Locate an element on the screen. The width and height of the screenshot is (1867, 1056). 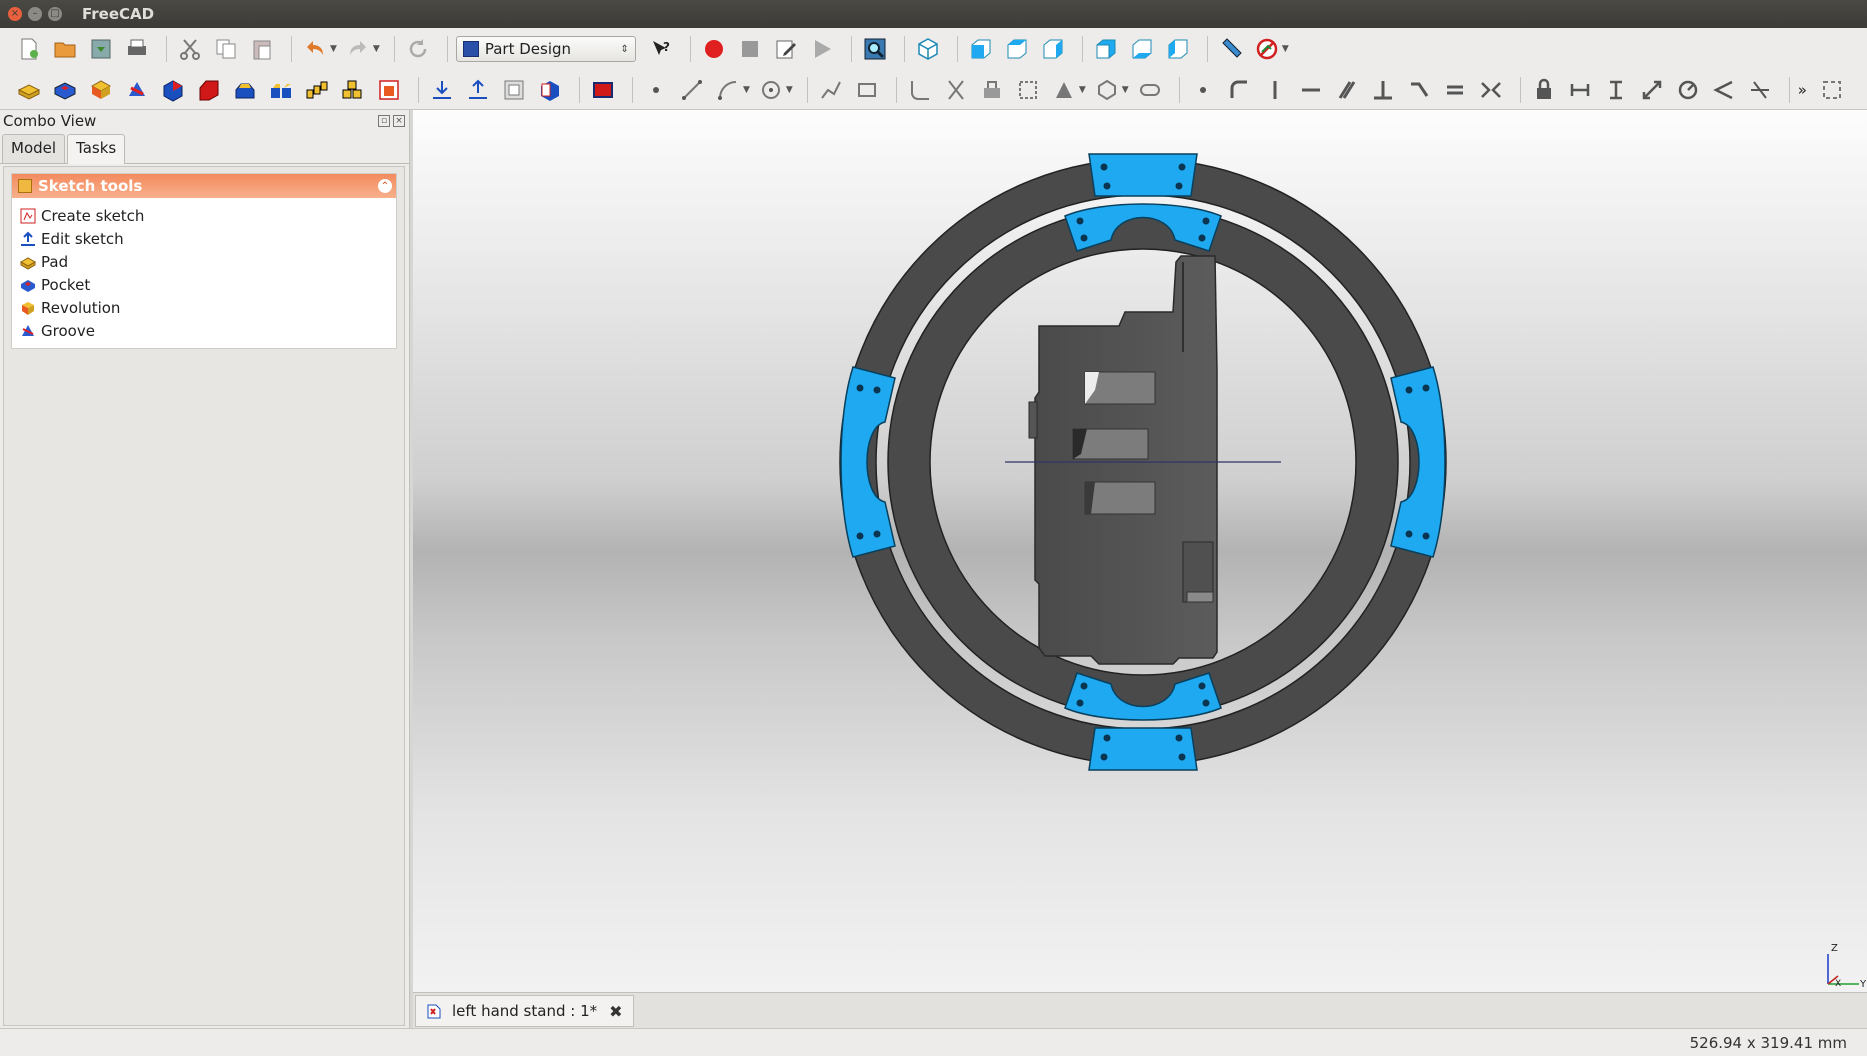
horizontal-distance-icon is located at coordinates (1580, 90).